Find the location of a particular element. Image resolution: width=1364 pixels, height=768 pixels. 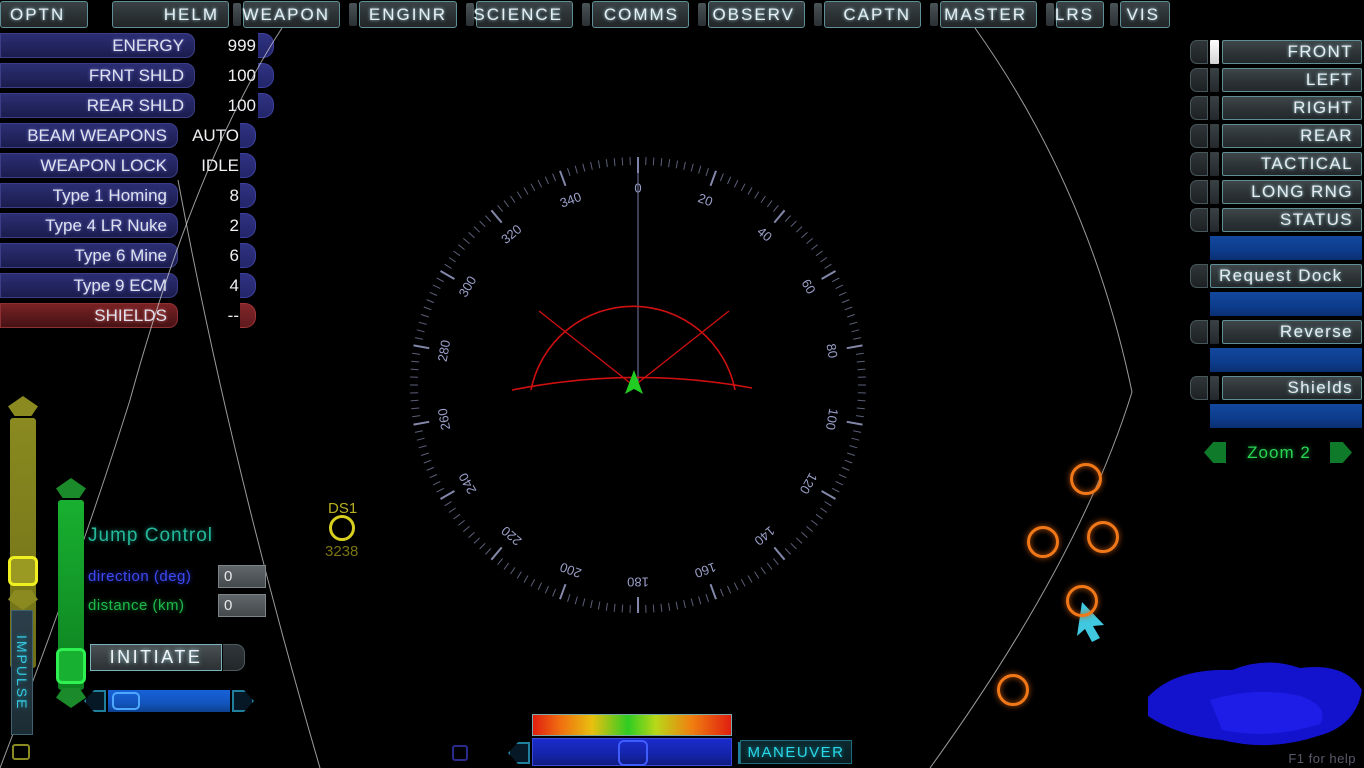

status-row: REAR SHLD 100 is located at coordinates (140, 106).